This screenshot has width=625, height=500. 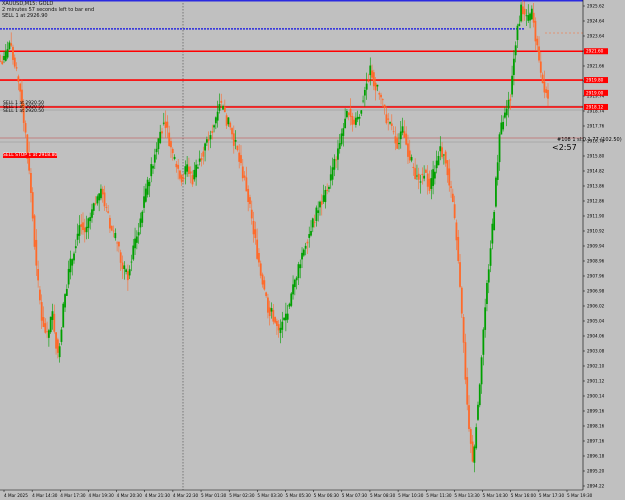 What do you see at coordinates (596, 291) in the screenshot?
I see `y-tick-label: 2906.98` at bounding box center [596, 291].